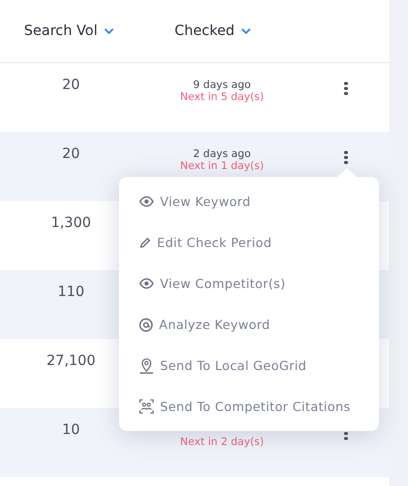 Image resolution: width=408 pixels, height=486 pixels. I want to click on search-volume: 110, so click(71, 292).